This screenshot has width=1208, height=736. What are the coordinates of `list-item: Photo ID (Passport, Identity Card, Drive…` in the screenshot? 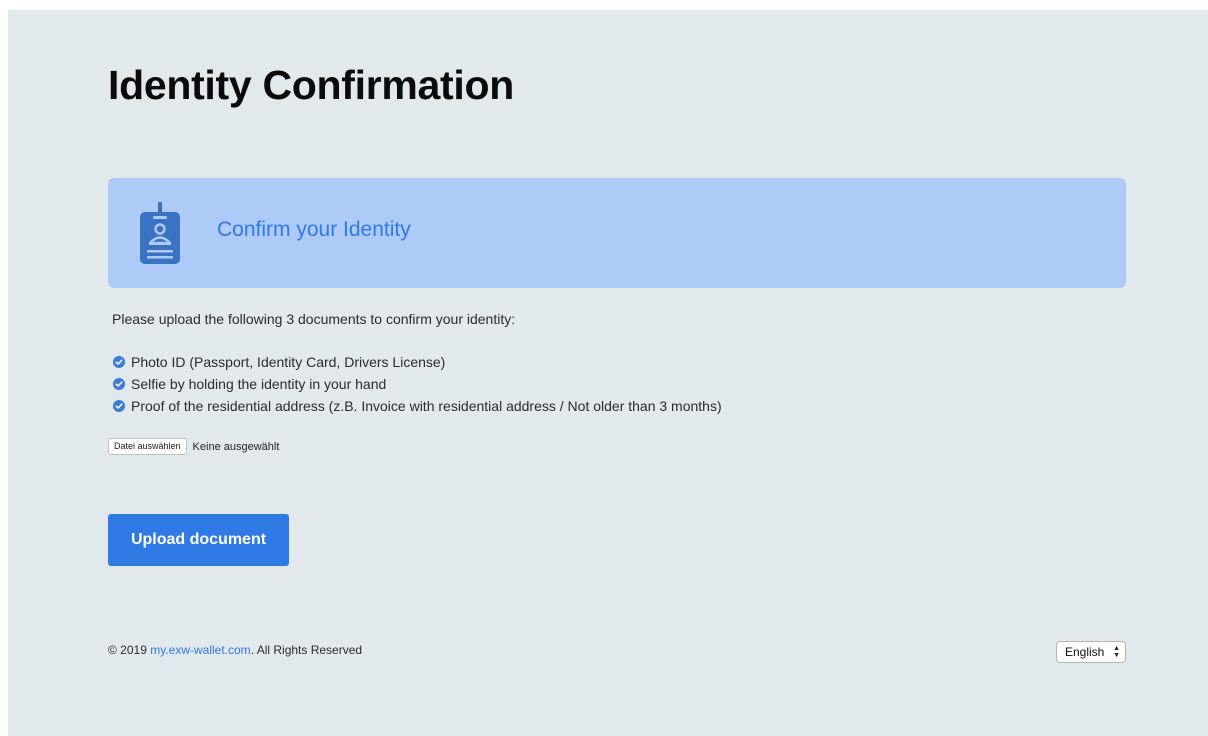 It's located at (417, 362).